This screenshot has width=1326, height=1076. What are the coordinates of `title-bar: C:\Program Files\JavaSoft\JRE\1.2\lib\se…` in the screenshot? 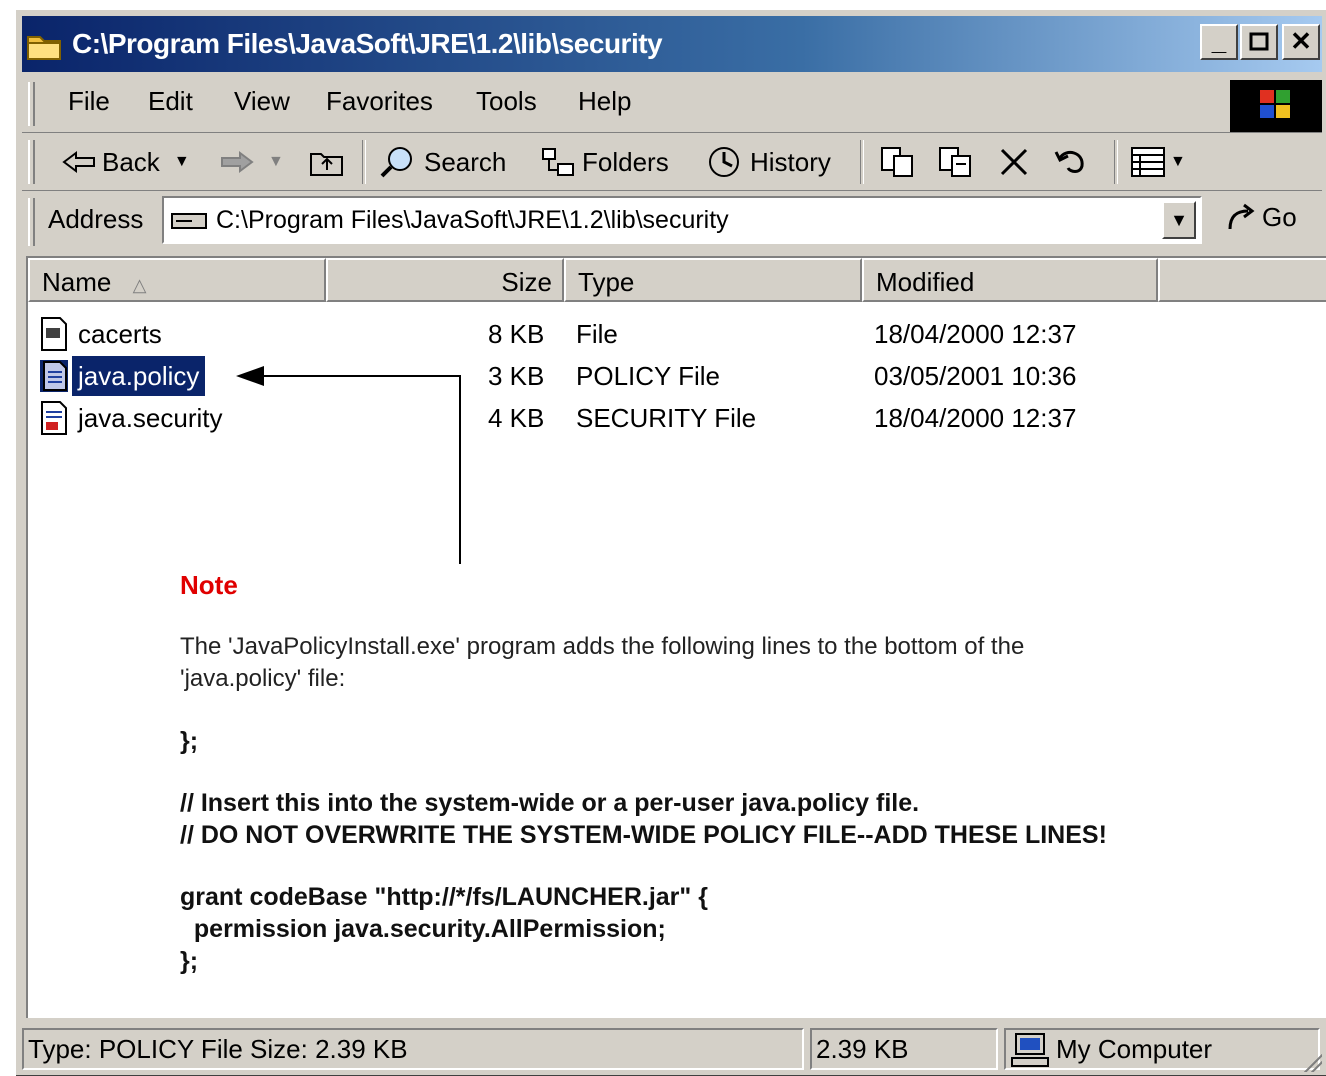 It's located at (672, 44).